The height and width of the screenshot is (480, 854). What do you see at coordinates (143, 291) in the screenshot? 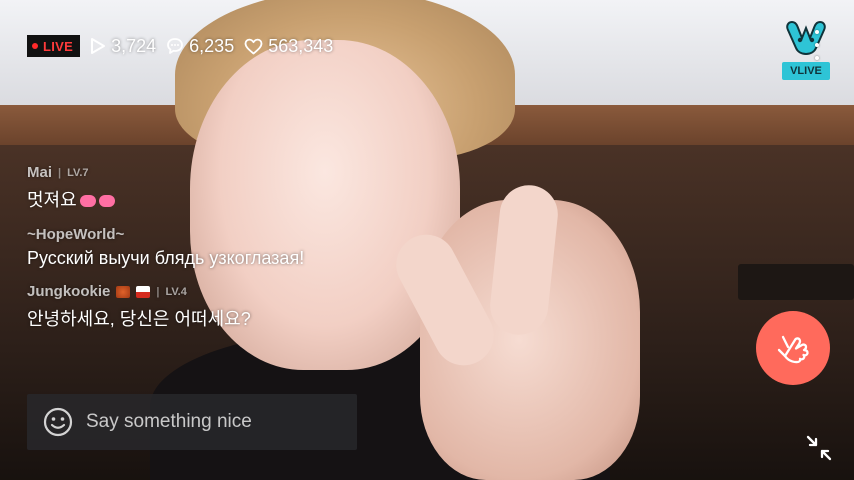
I see `chile-flag-icon` at bounding box center [143, 291].